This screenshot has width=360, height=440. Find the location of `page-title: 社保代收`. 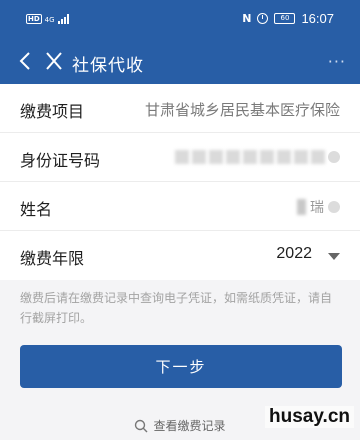

page-title: 社保代收 is located at coordinates (108, 66).